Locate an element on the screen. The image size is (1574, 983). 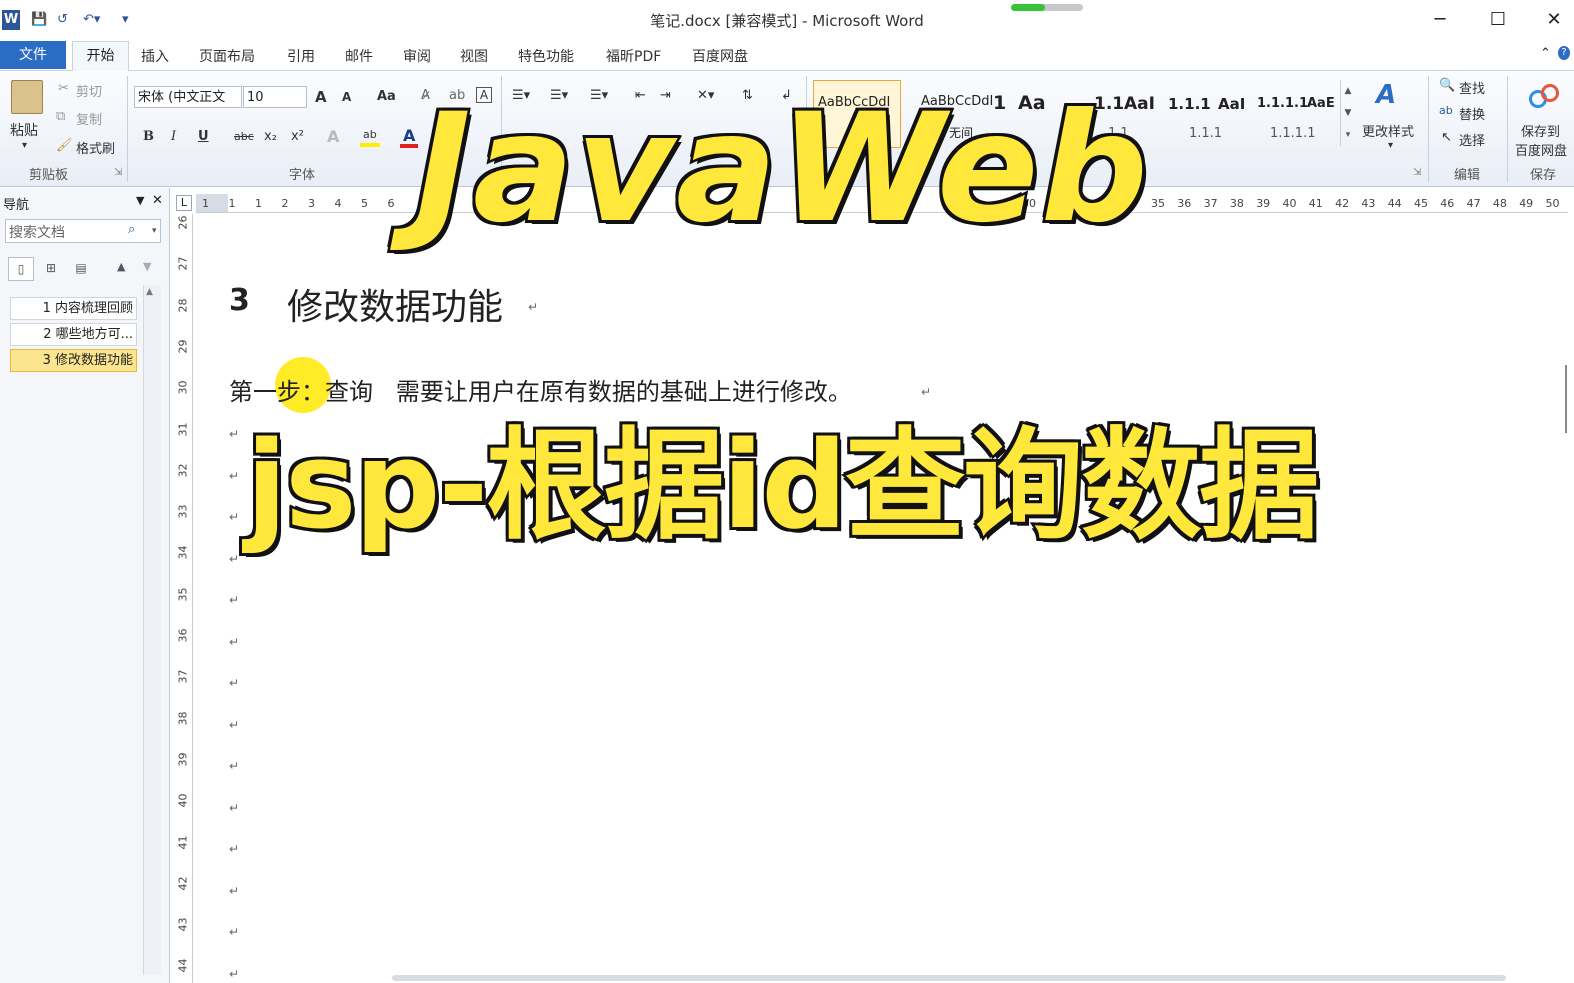
change-case-button: Aa is located at coordinates (386, 96).